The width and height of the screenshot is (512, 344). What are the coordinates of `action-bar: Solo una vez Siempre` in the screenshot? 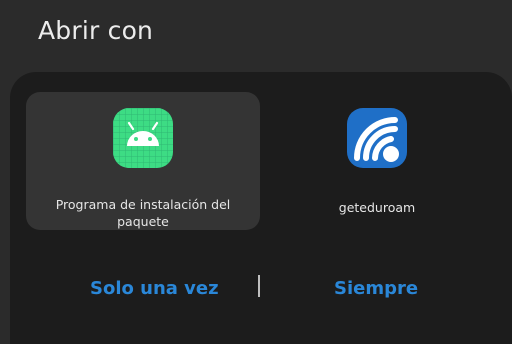 It's located at (256, 290).